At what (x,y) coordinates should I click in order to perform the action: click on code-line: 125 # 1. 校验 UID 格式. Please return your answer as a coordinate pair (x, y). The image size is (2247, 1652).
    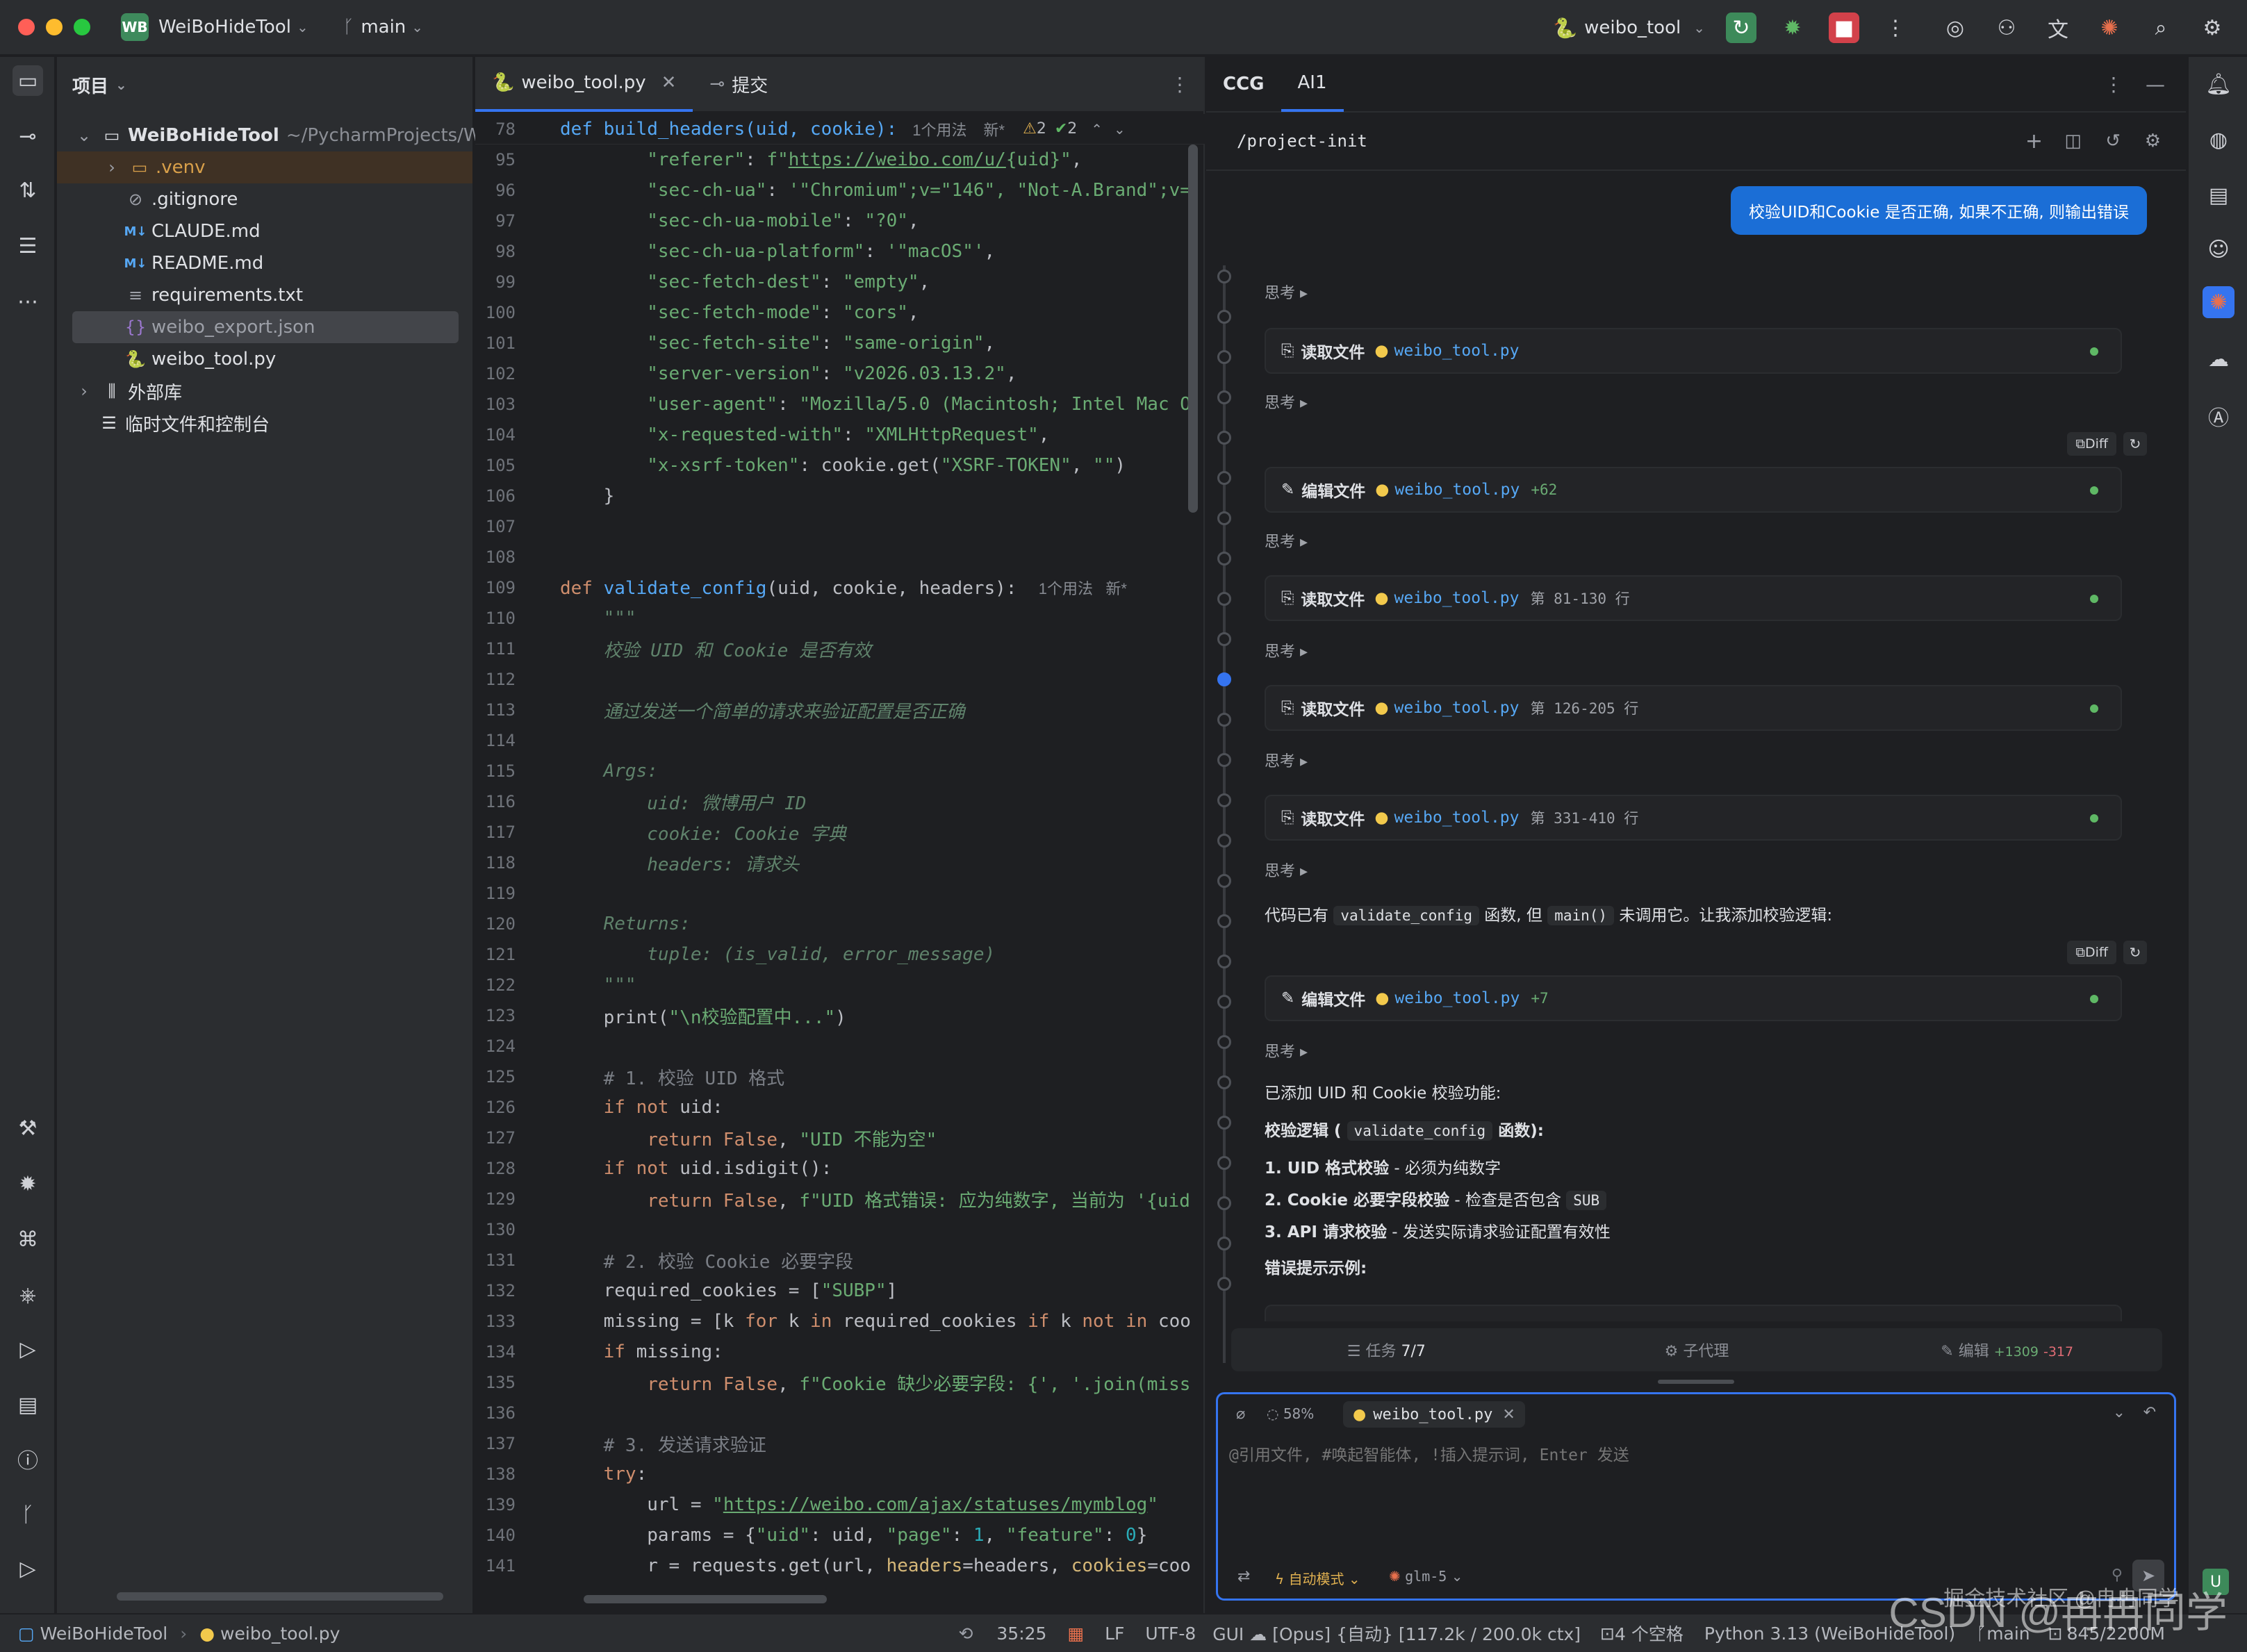
    Looking at the image, I should click on (840, 1077).